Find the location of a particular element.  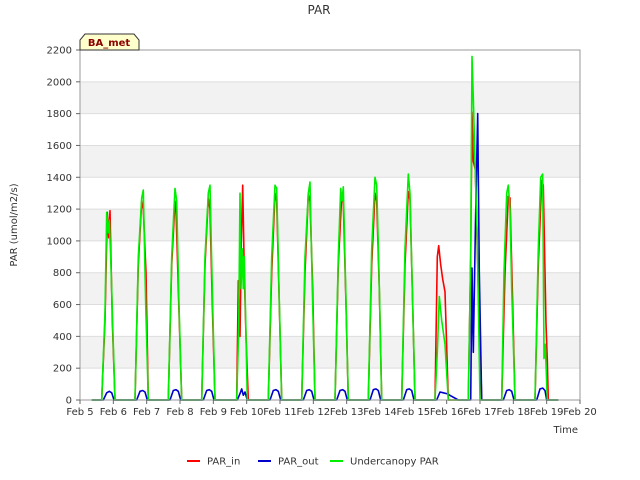

y-tick-label: 1800 is located at coordinates (59, 114).